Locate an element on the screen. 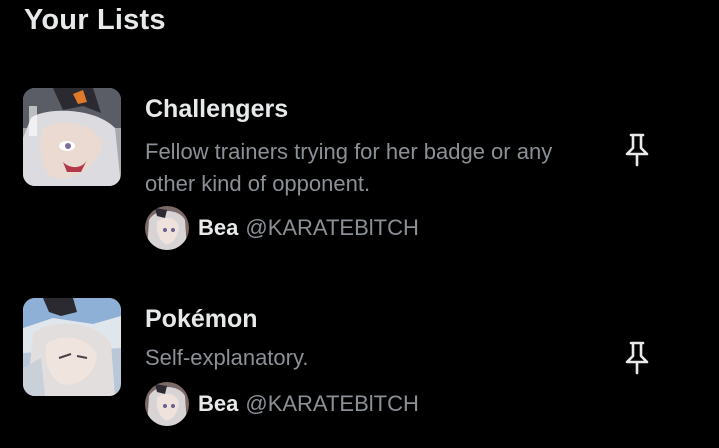  section-title: Your Lists is located at coordinates (95, 20).